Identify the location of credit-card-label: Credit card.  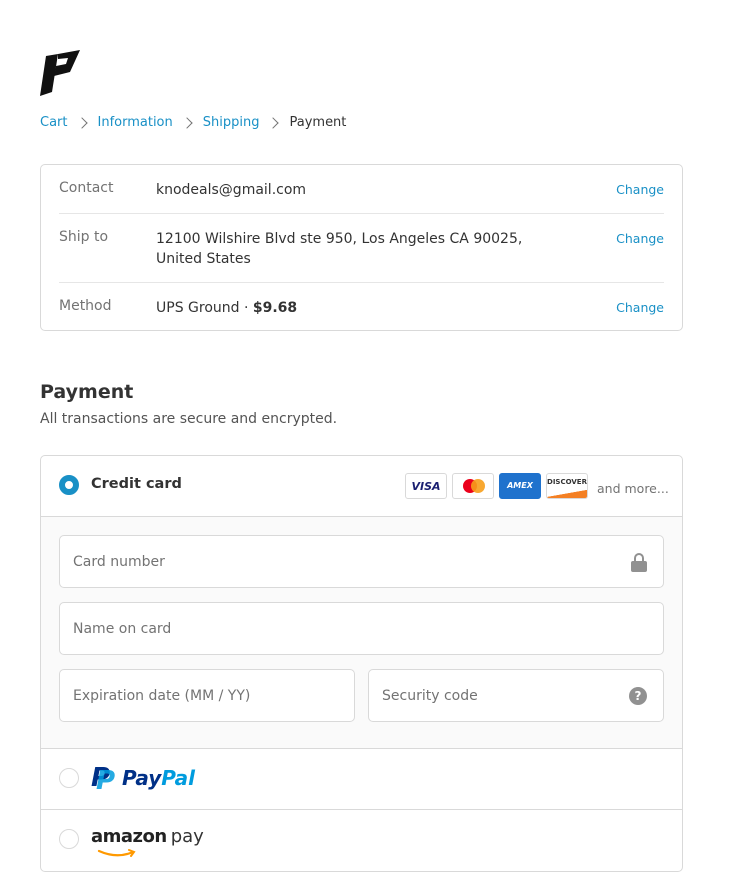
(136, 484).